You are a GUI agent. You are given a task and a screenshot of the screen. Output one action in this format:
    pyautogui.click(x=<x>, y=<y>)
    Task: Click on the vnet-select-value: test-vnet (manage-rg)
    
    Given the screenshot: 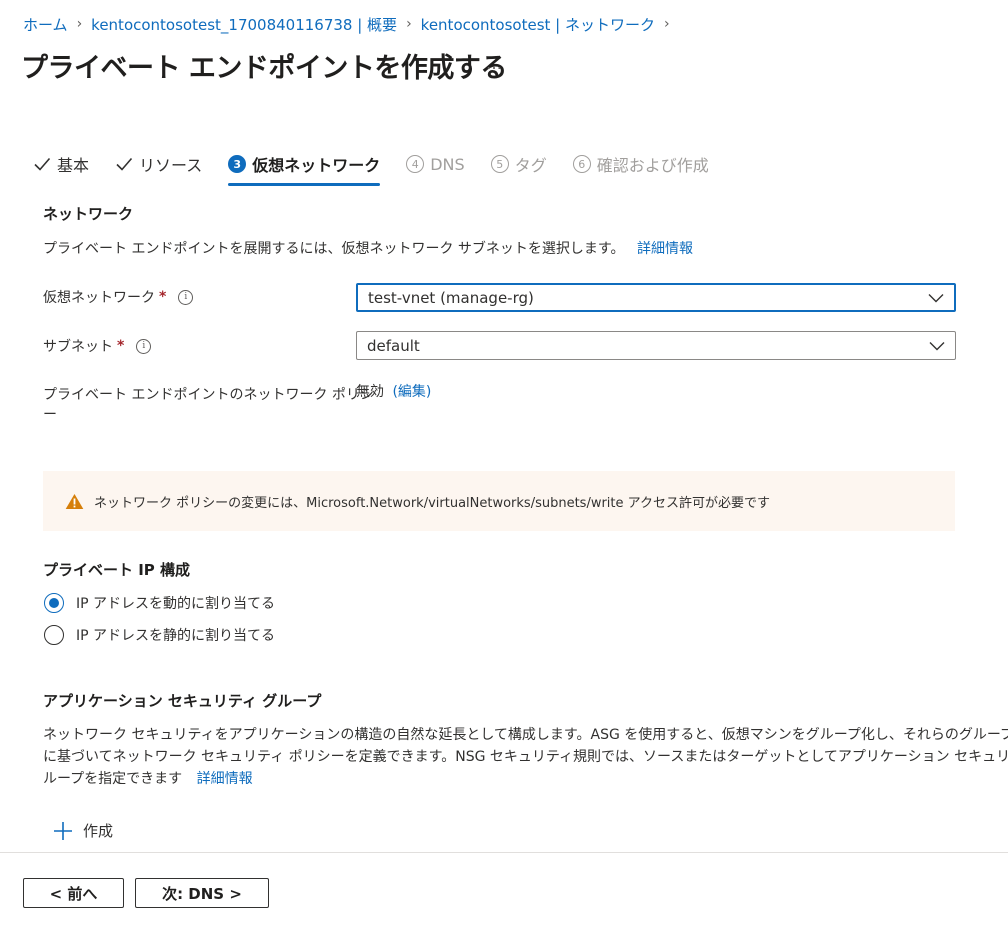 What is the action you would take?
    pyautogui.click(x=451, y=297)
    